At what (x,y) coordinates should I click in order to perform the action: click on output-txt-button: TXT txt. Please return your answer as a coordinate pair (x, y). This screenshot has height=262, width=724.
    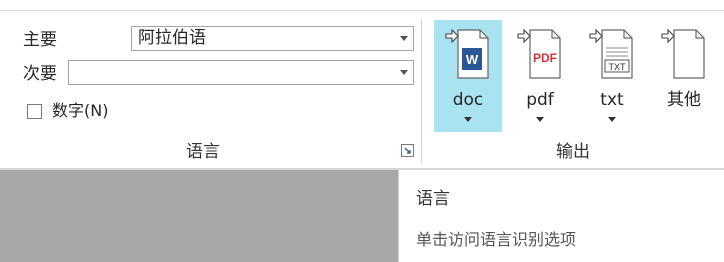
    Looking at the image, I should click on (612, 76).